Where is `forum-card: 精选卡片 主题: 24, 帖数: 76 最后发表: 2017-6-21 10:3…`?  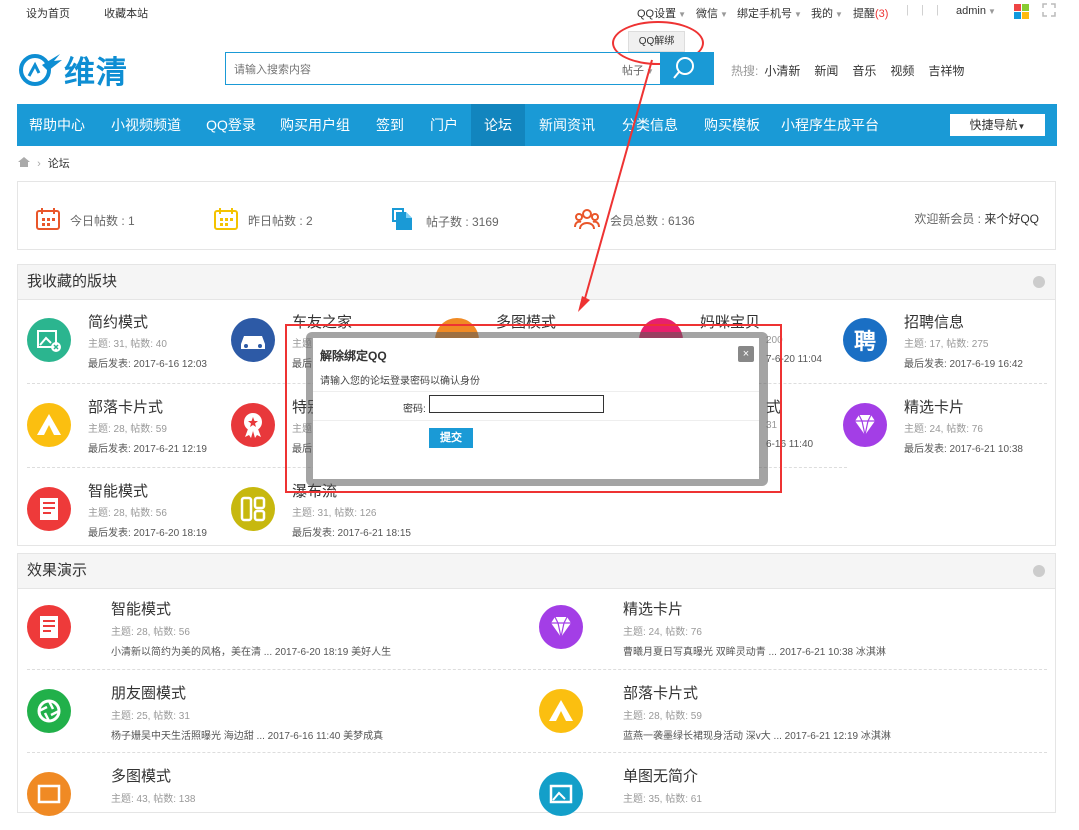 forum-card: 精选卡片 主题: 24, 帖数: 76 最后发表: 2017-6-21 10:3… is located at coordinates (936, 426).